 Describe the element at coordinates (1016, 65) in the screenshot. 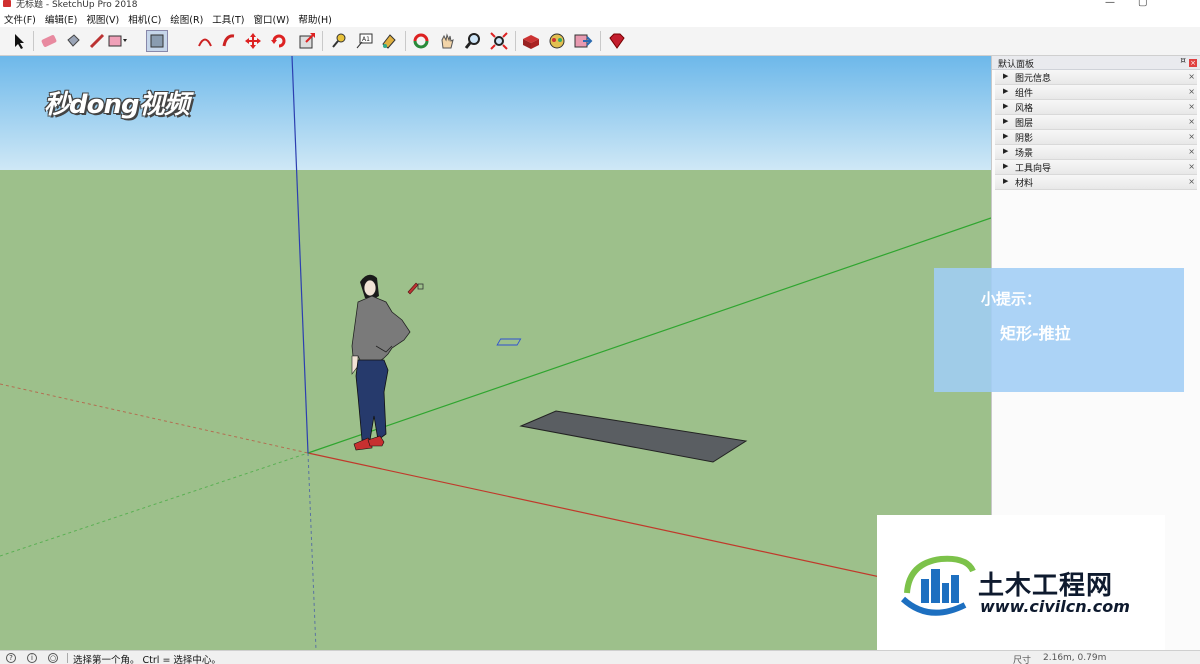

I see `panel-title: 默认面板` at that location.